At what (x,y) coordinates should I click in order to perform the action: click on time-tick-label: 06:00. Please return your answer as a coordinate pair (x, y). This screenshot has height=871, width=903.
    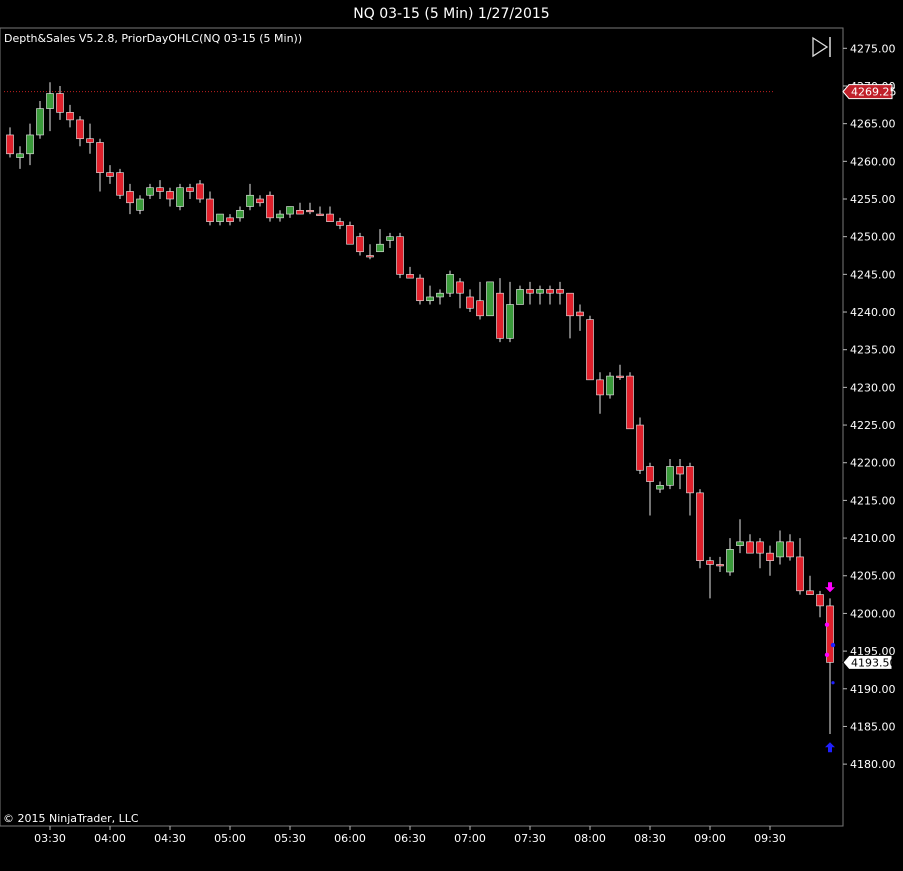
    Looking at the image, I should click on (350, 838).